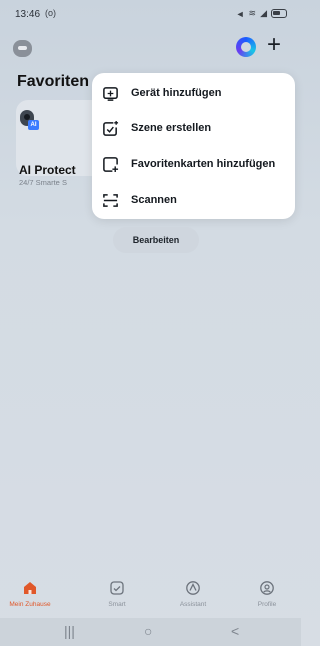 Image resolution: width=320 pixels, height=646 pixels. Describe the element at coordinates (150, 597) in the screenshot. I see `bottom-nav: Mein Zuhause Smart Assistant Profile` at that location.